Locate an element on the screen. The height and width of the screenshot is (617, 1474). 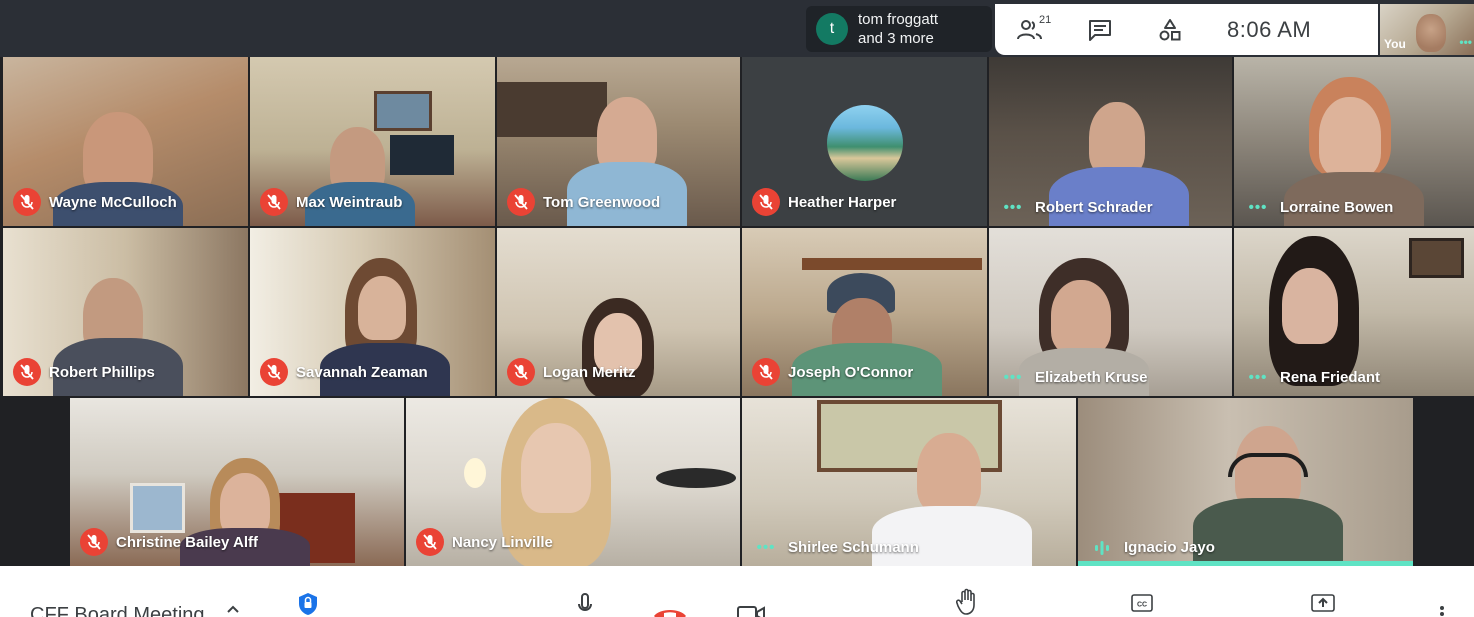
participant-name: Robert Phillips is located at coordinates (102, 372).